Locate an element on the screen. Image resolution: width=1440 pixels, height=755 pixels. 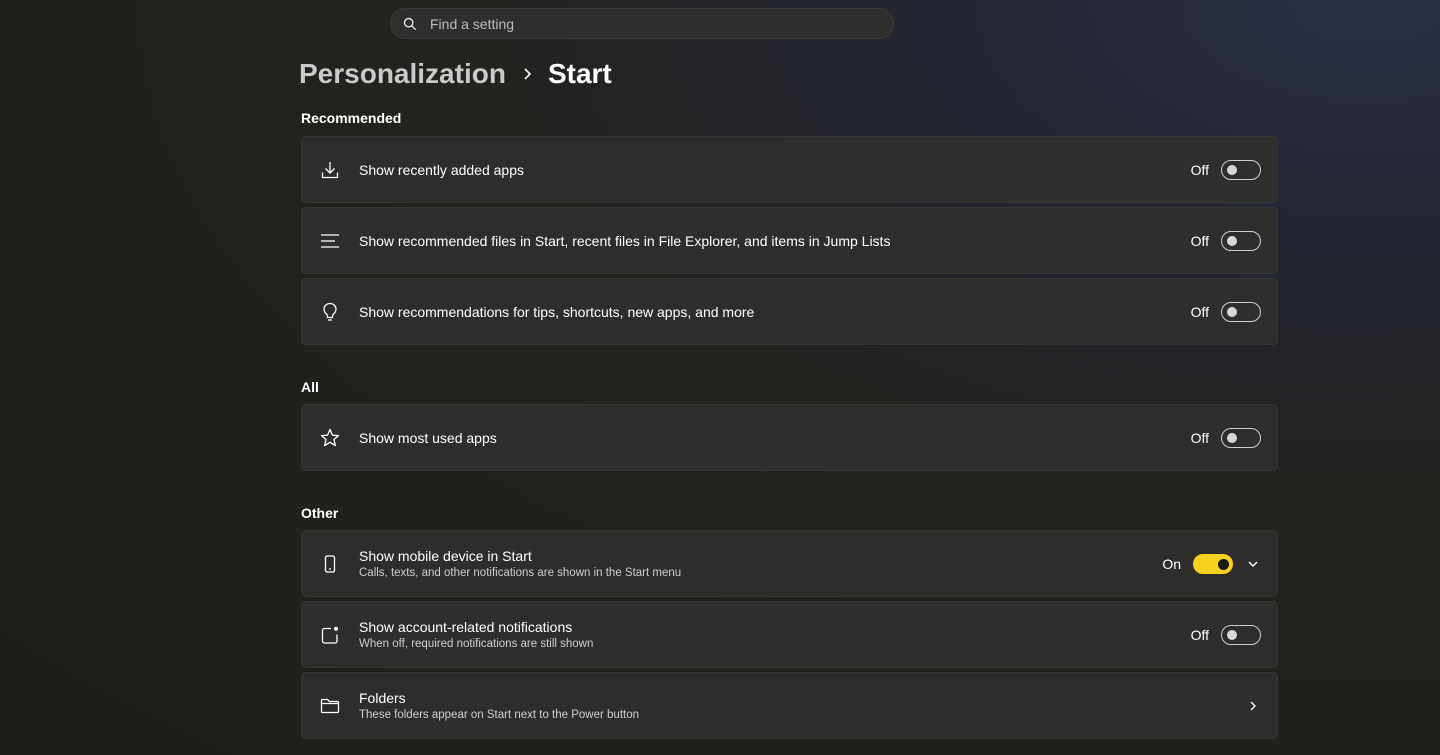
list-icon is located at coordinates (330, 241).